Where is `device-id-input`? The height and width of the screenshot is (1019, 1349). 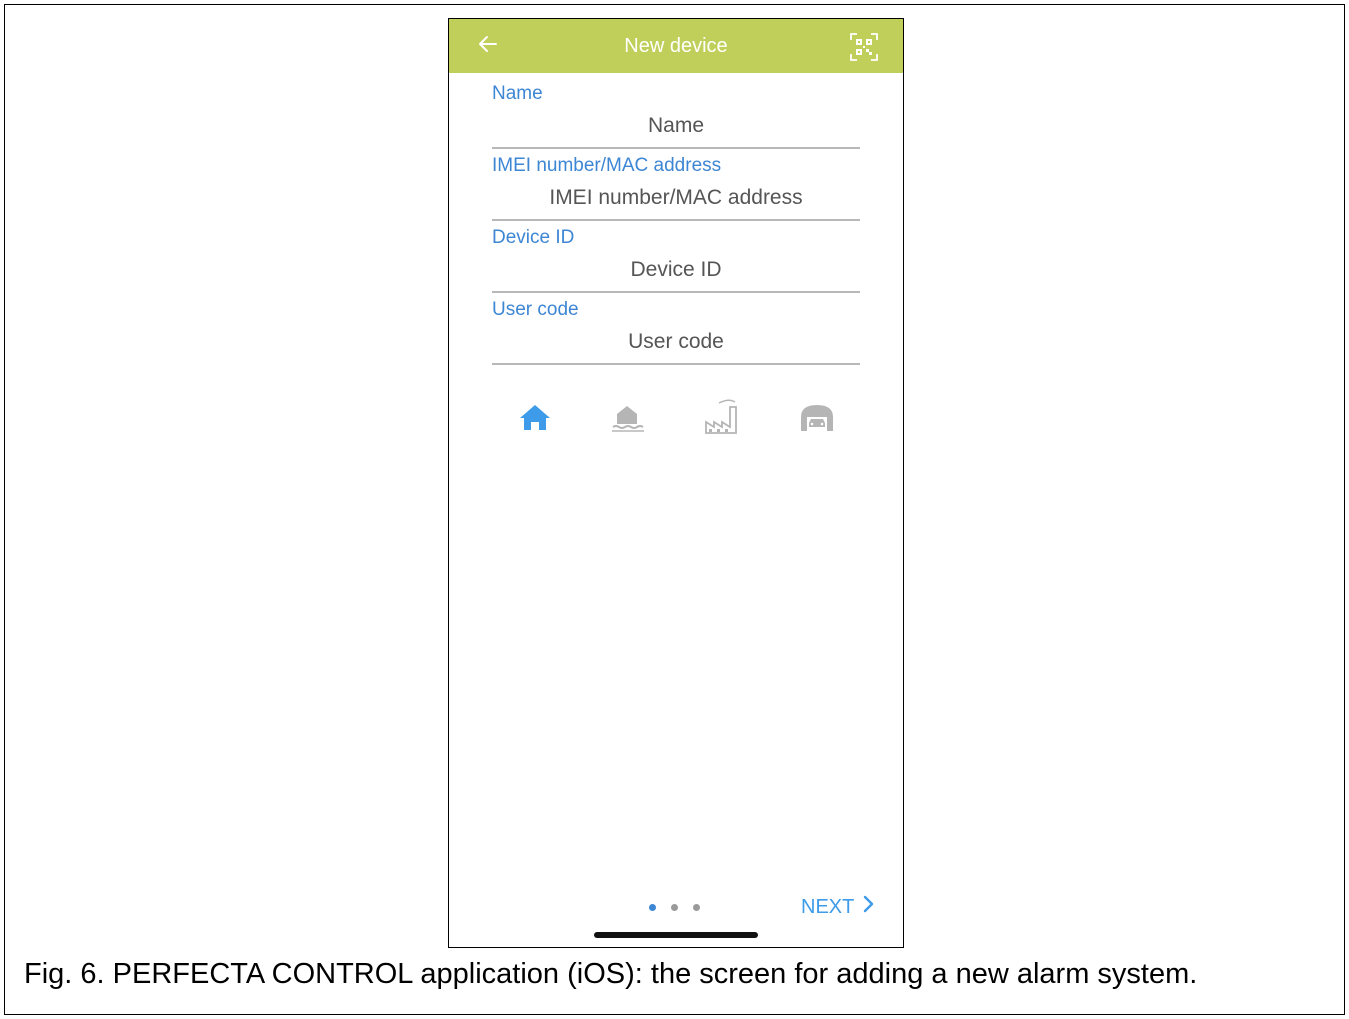
device-id-input is located at coordinates (676, 270).